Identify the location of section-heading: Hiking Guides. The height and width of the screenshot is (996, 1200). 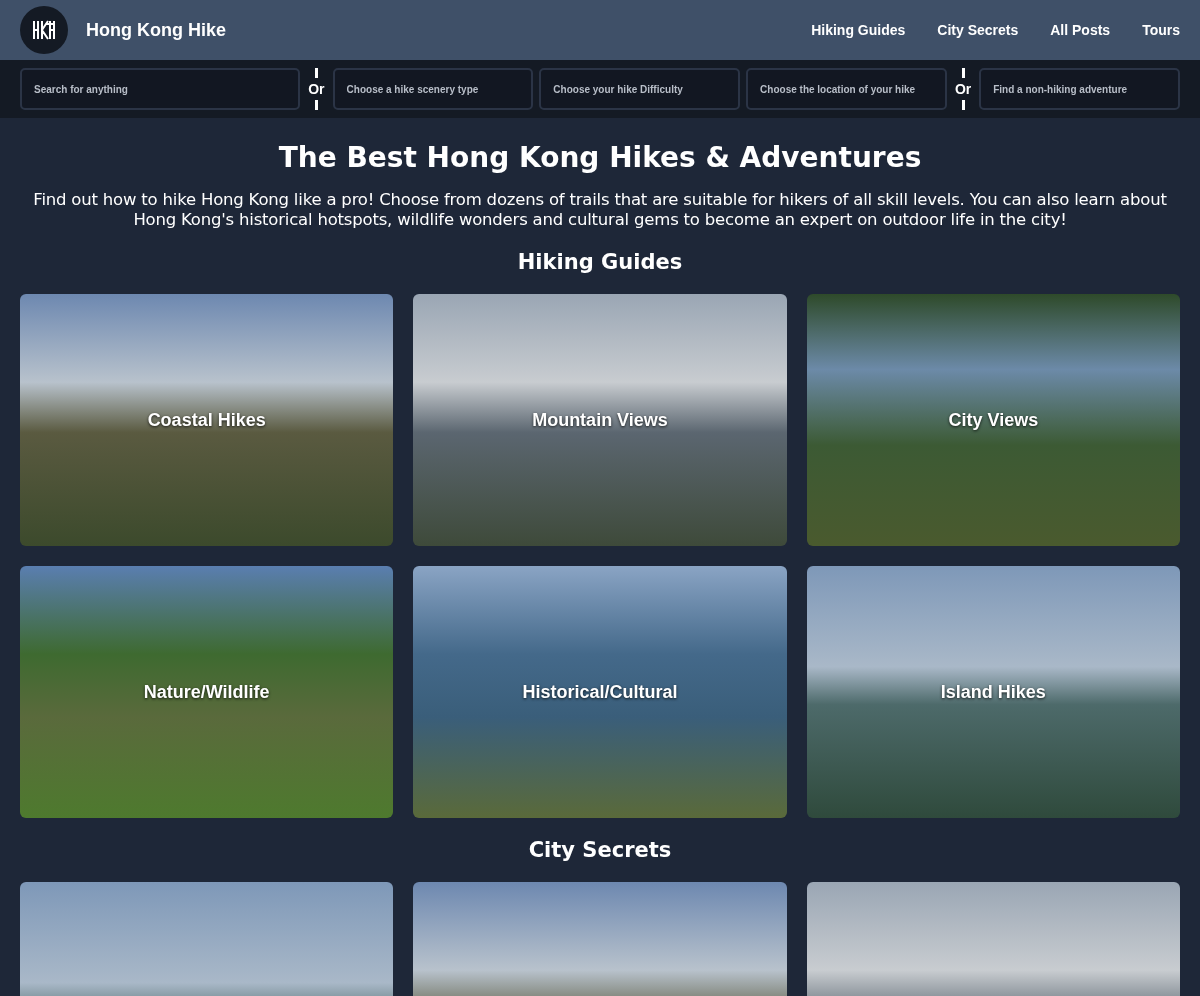
(600, 262).